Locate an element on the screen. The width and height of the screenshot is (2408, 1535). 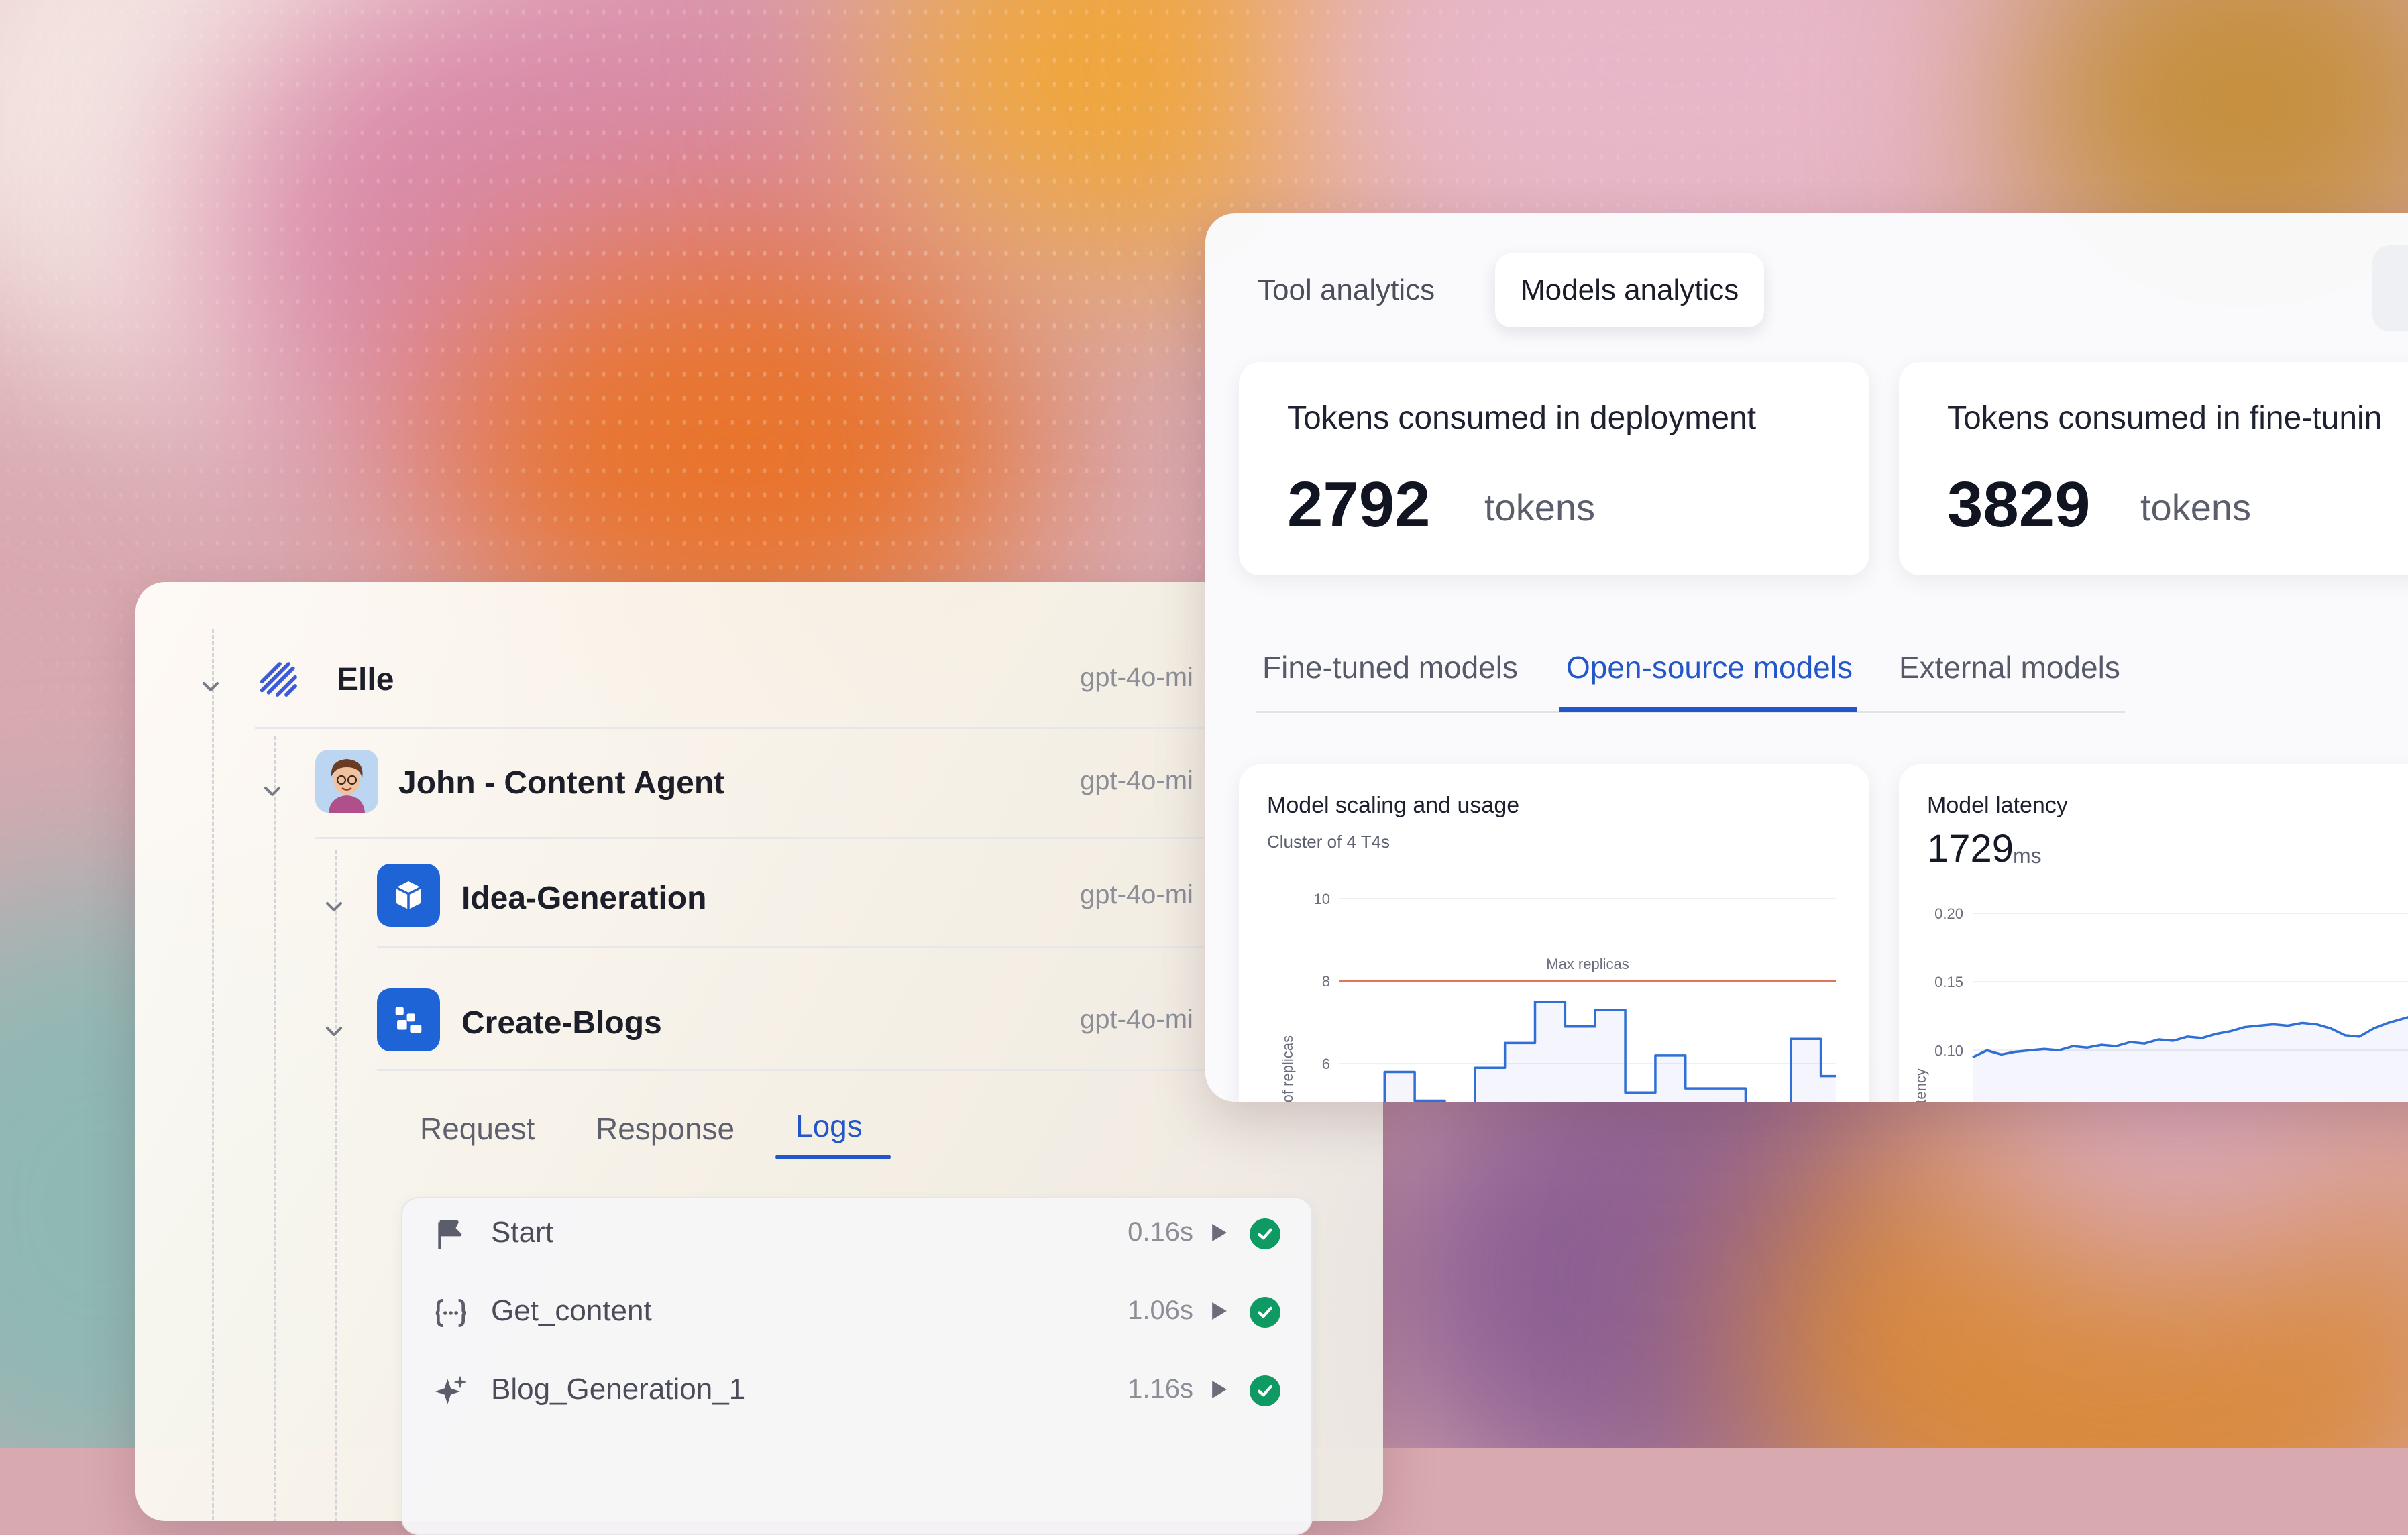
tab-logs: Logs is located at coordinates (829, 1126).